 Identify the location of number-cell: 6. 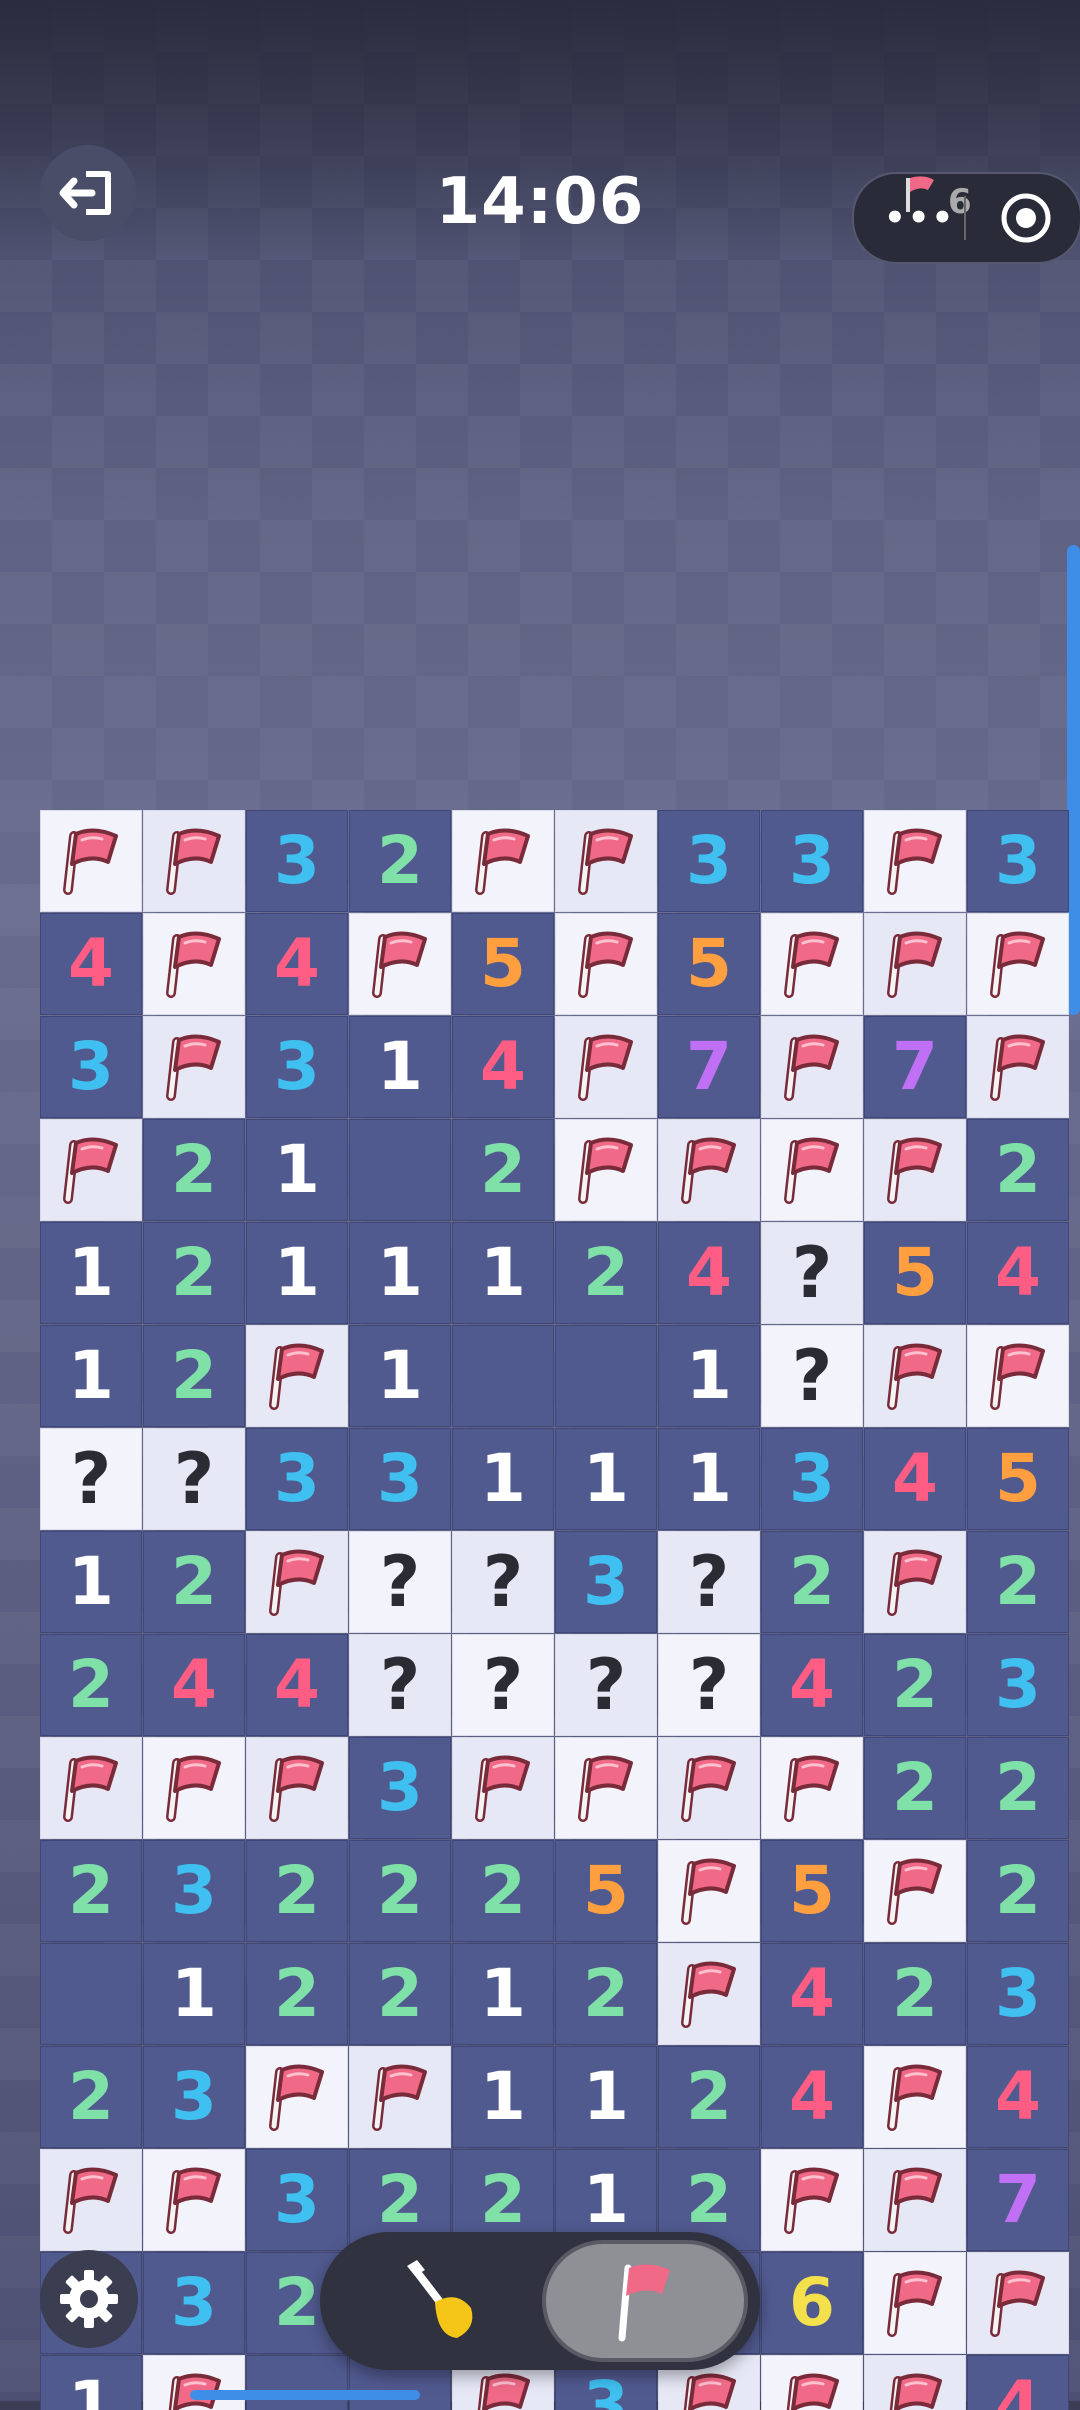
(812, 2303).